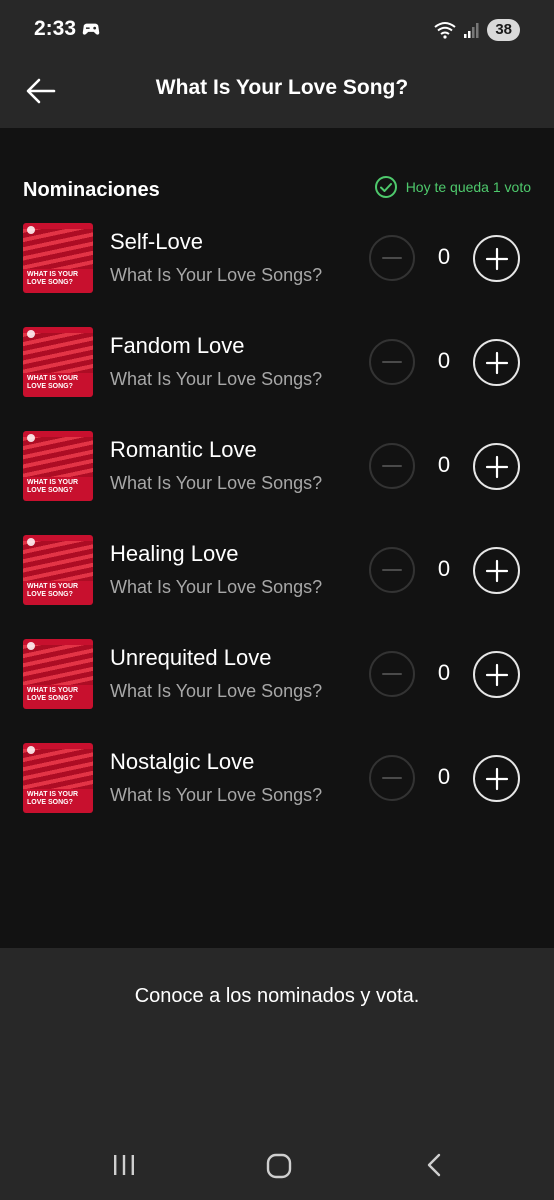  Describe the element at coordinates (445, 30) in the screenshot. I see `wifi-icon` at that location.